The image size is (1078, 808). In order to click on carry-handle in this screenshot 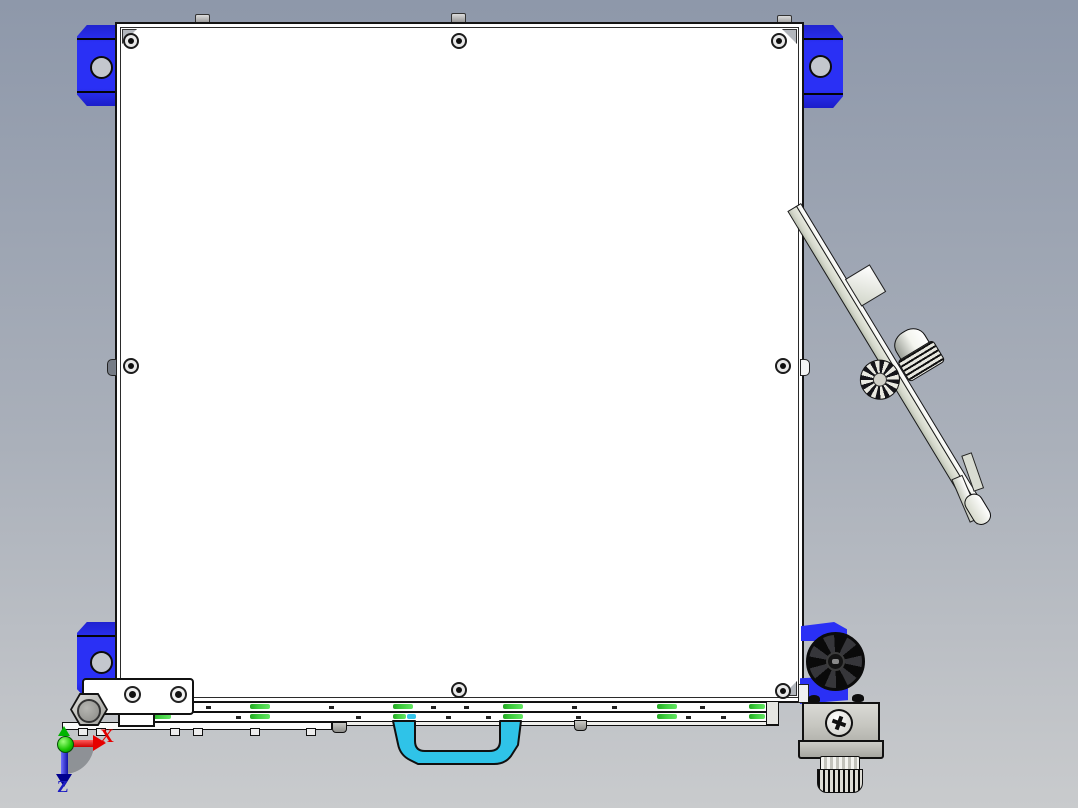, I will do `click(457, 744)`.